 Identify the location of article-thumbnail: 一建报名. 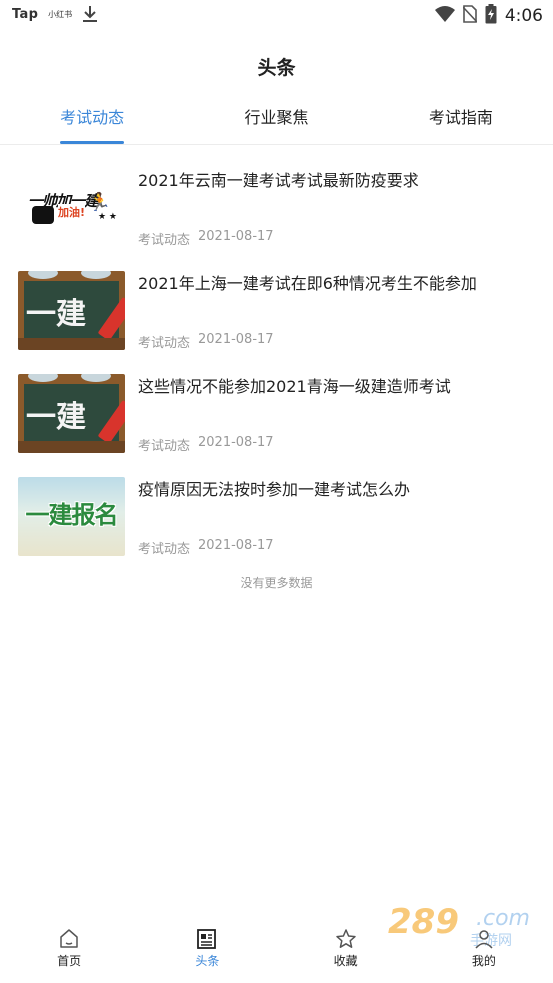
(71, 516).